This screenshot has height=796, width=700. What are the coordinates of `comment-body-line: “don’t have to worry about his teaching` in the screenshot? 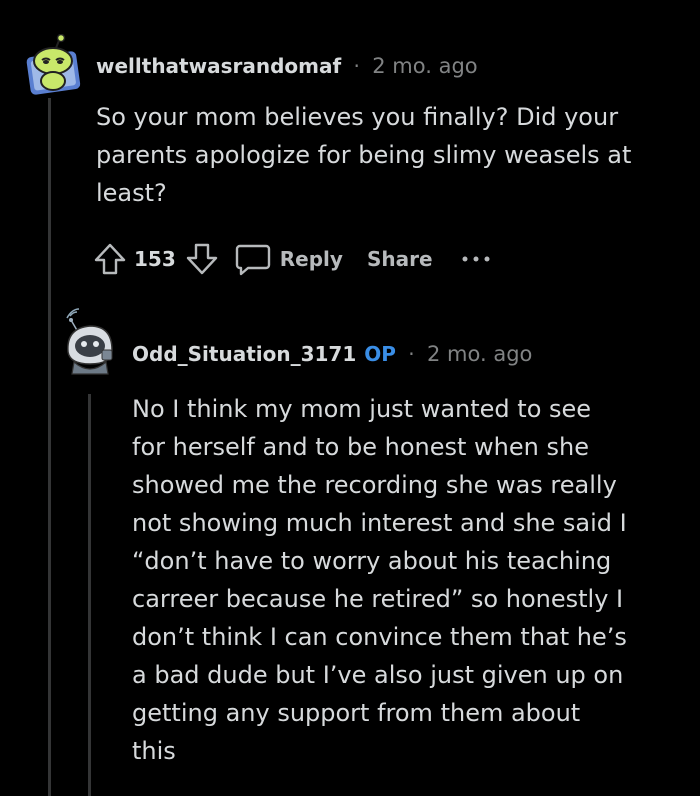 It's located at (372, 561).